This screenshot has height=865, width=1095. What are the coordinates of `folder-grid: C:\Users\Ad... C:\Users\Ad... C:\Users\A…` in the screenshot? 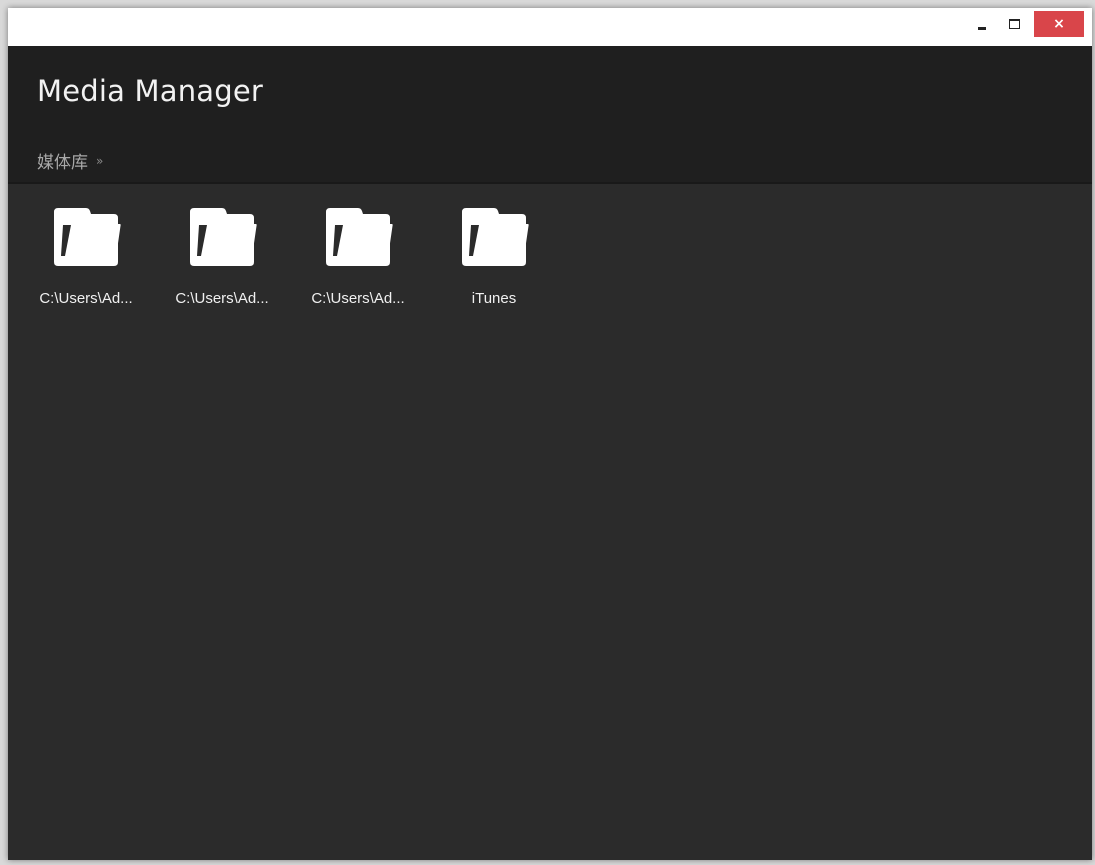 It's located at (290, 256).